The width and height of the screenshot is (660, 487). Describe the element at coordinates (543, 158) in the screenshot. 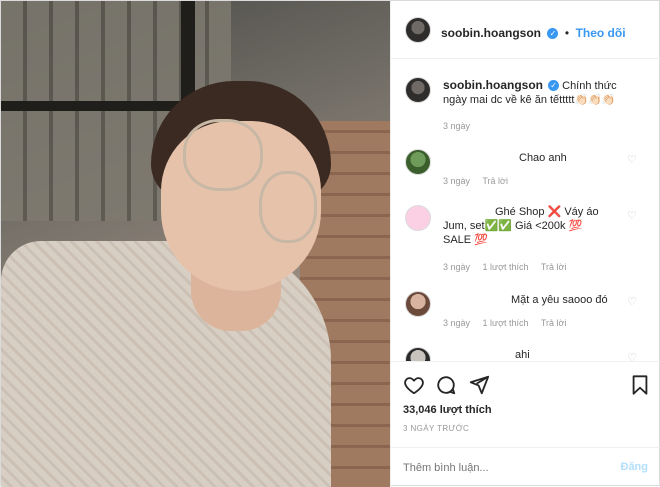

I see `comment-text: Chao anh` at that location.